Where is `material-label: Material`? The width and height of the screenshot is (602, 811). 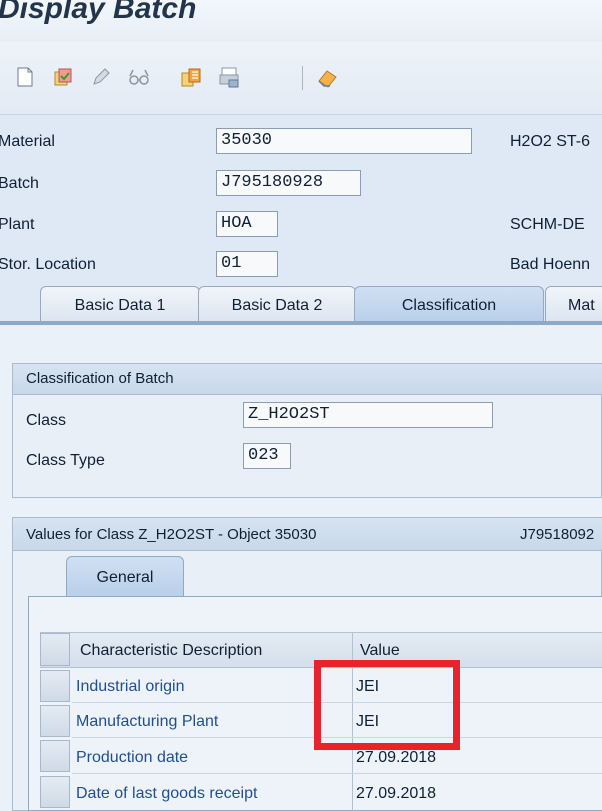 material-label: Material is located at coordinates (27, 141).